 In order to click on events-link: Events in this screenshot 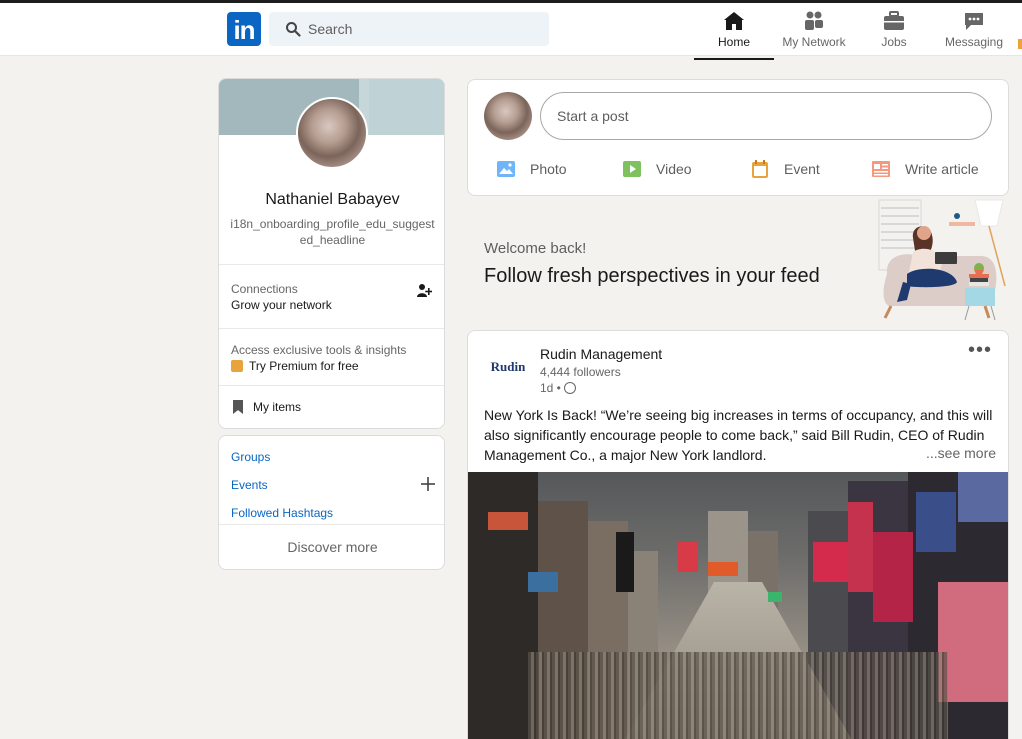, I will do `click(249, 485)`.